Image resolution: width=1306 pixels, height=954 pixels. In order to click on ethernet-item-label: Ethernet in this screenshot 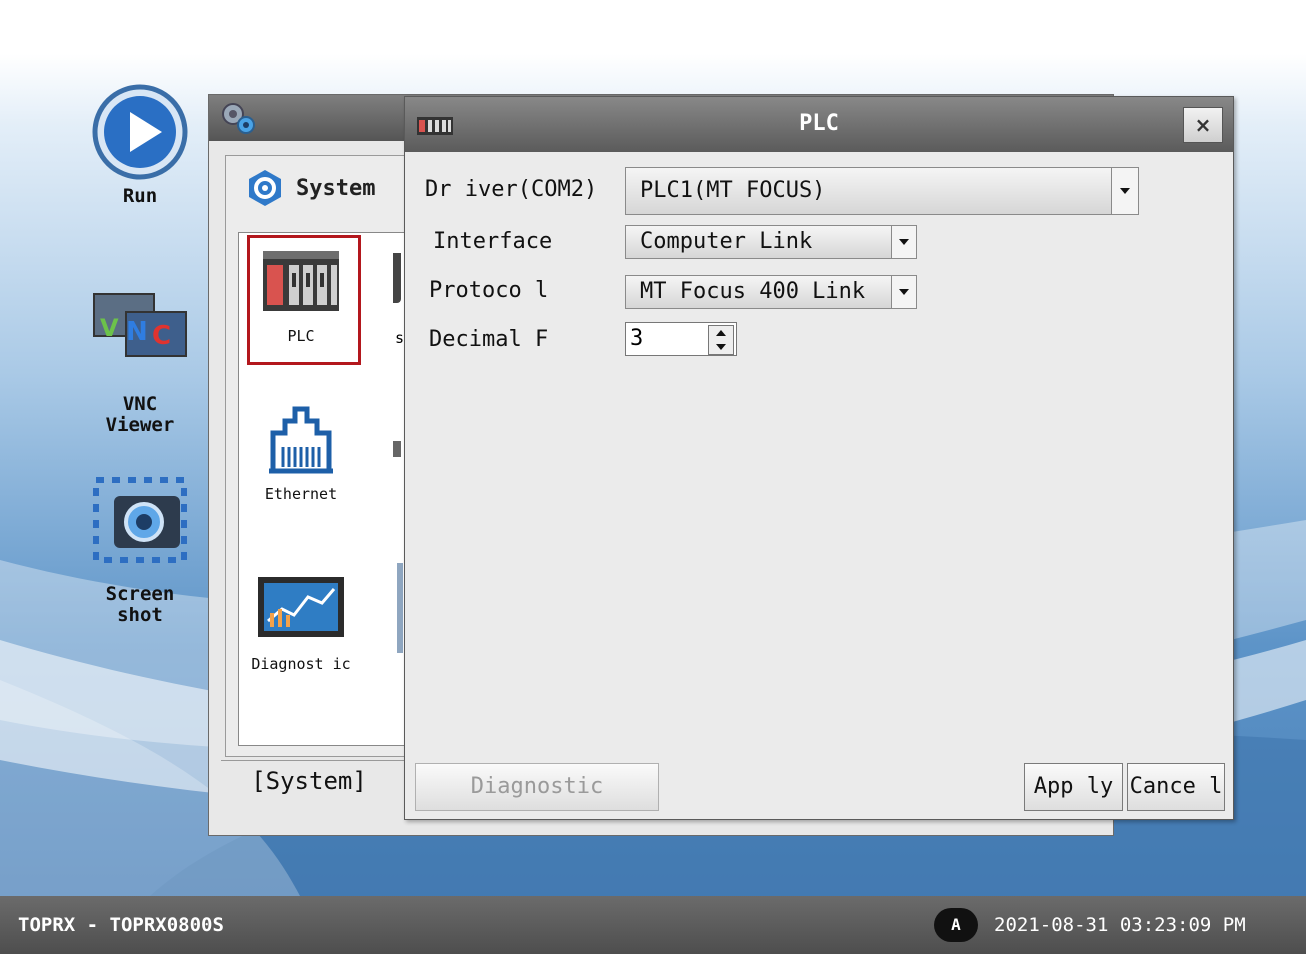, I will do `click(301, 494)`.